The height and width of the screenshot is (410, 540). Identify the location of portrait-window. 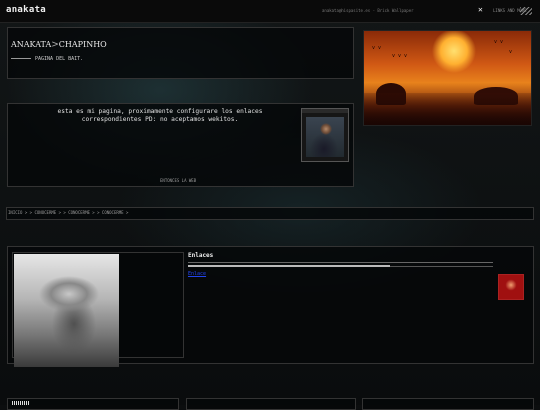
(325, 135).